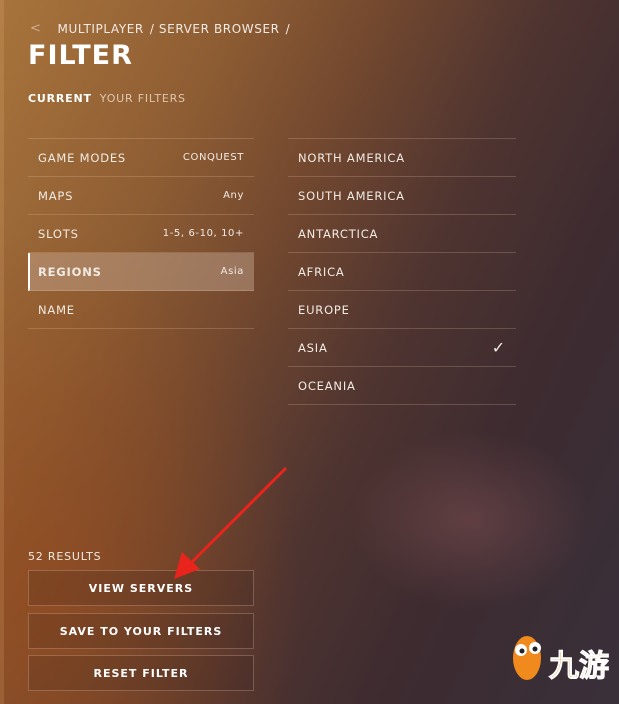 The image size is (619, 704). Describe the element at coordinates (579, 666) in the screenshot. I see `svg-text: 九游` at that location.